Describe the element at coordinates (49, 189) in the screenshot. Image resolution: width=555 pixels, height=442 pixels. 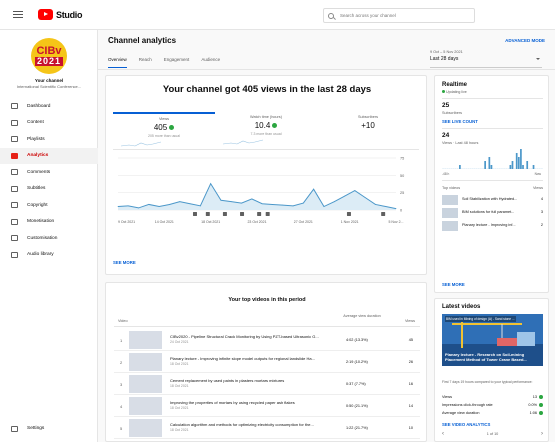
I see `sidebar-item-subtitles: Subtitles` at that location.